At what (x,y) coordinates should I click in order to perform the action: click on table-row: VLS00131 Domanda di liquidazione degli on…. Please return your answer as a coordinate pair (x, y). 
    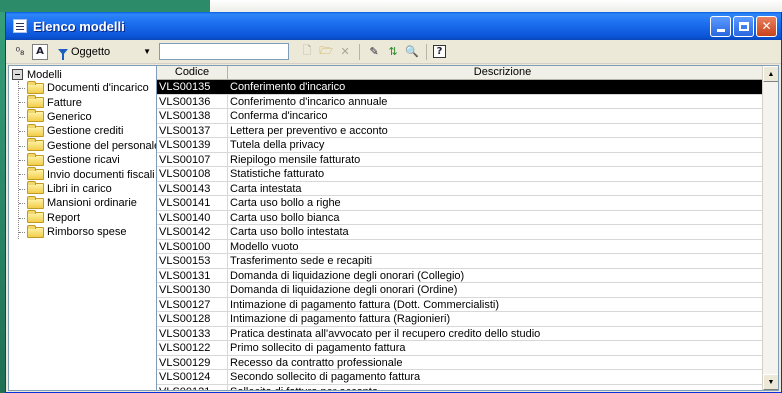
    Looking at the image, I should click on (459, 275).